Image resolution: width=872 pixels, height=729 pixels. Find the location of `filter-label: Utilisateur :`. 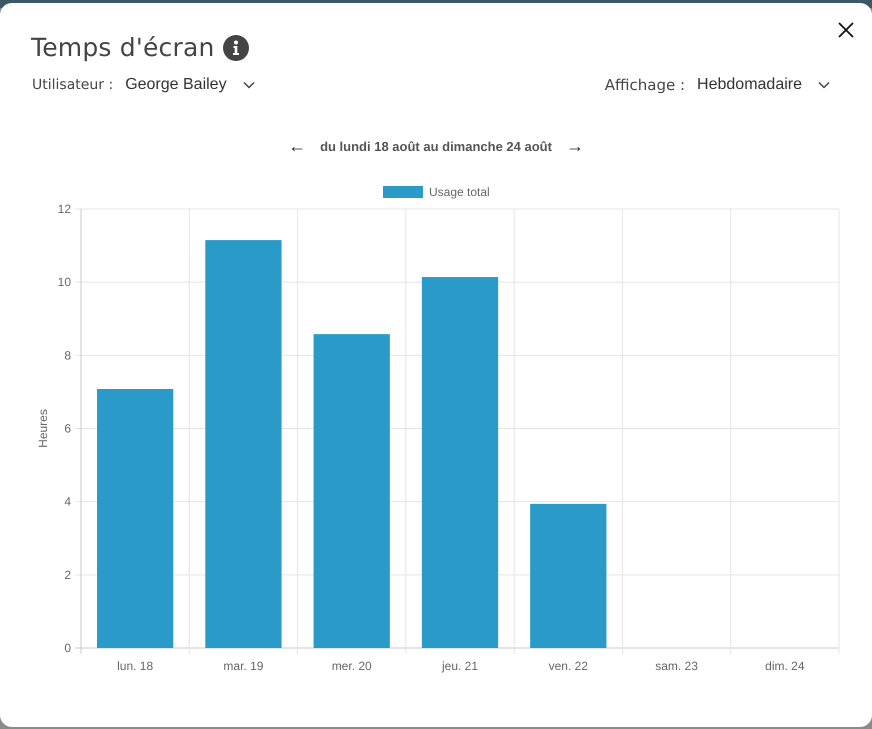

filter-label: Utilisateur : is located at coordinates (73, 85).